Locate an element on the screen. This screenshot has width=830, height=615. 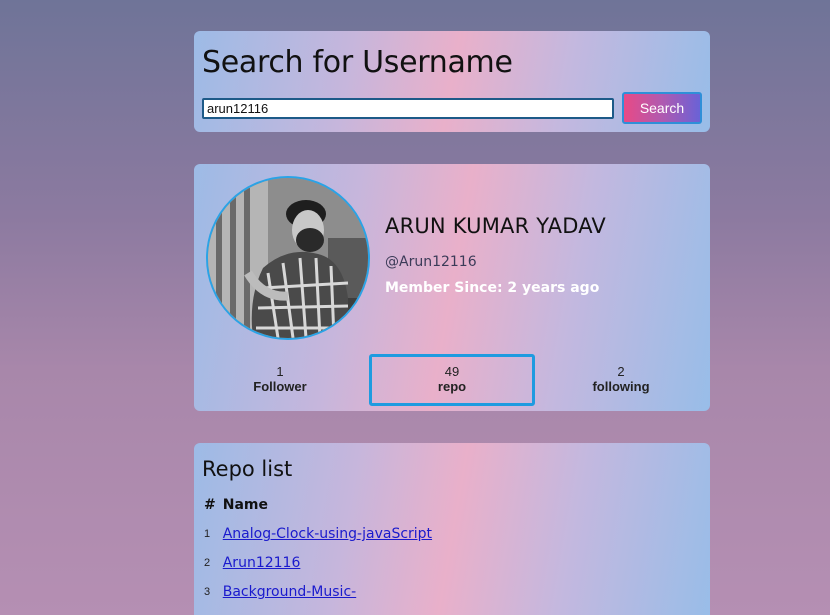
profile-handle: @Arun12116 is located at coordinates (431, 262).